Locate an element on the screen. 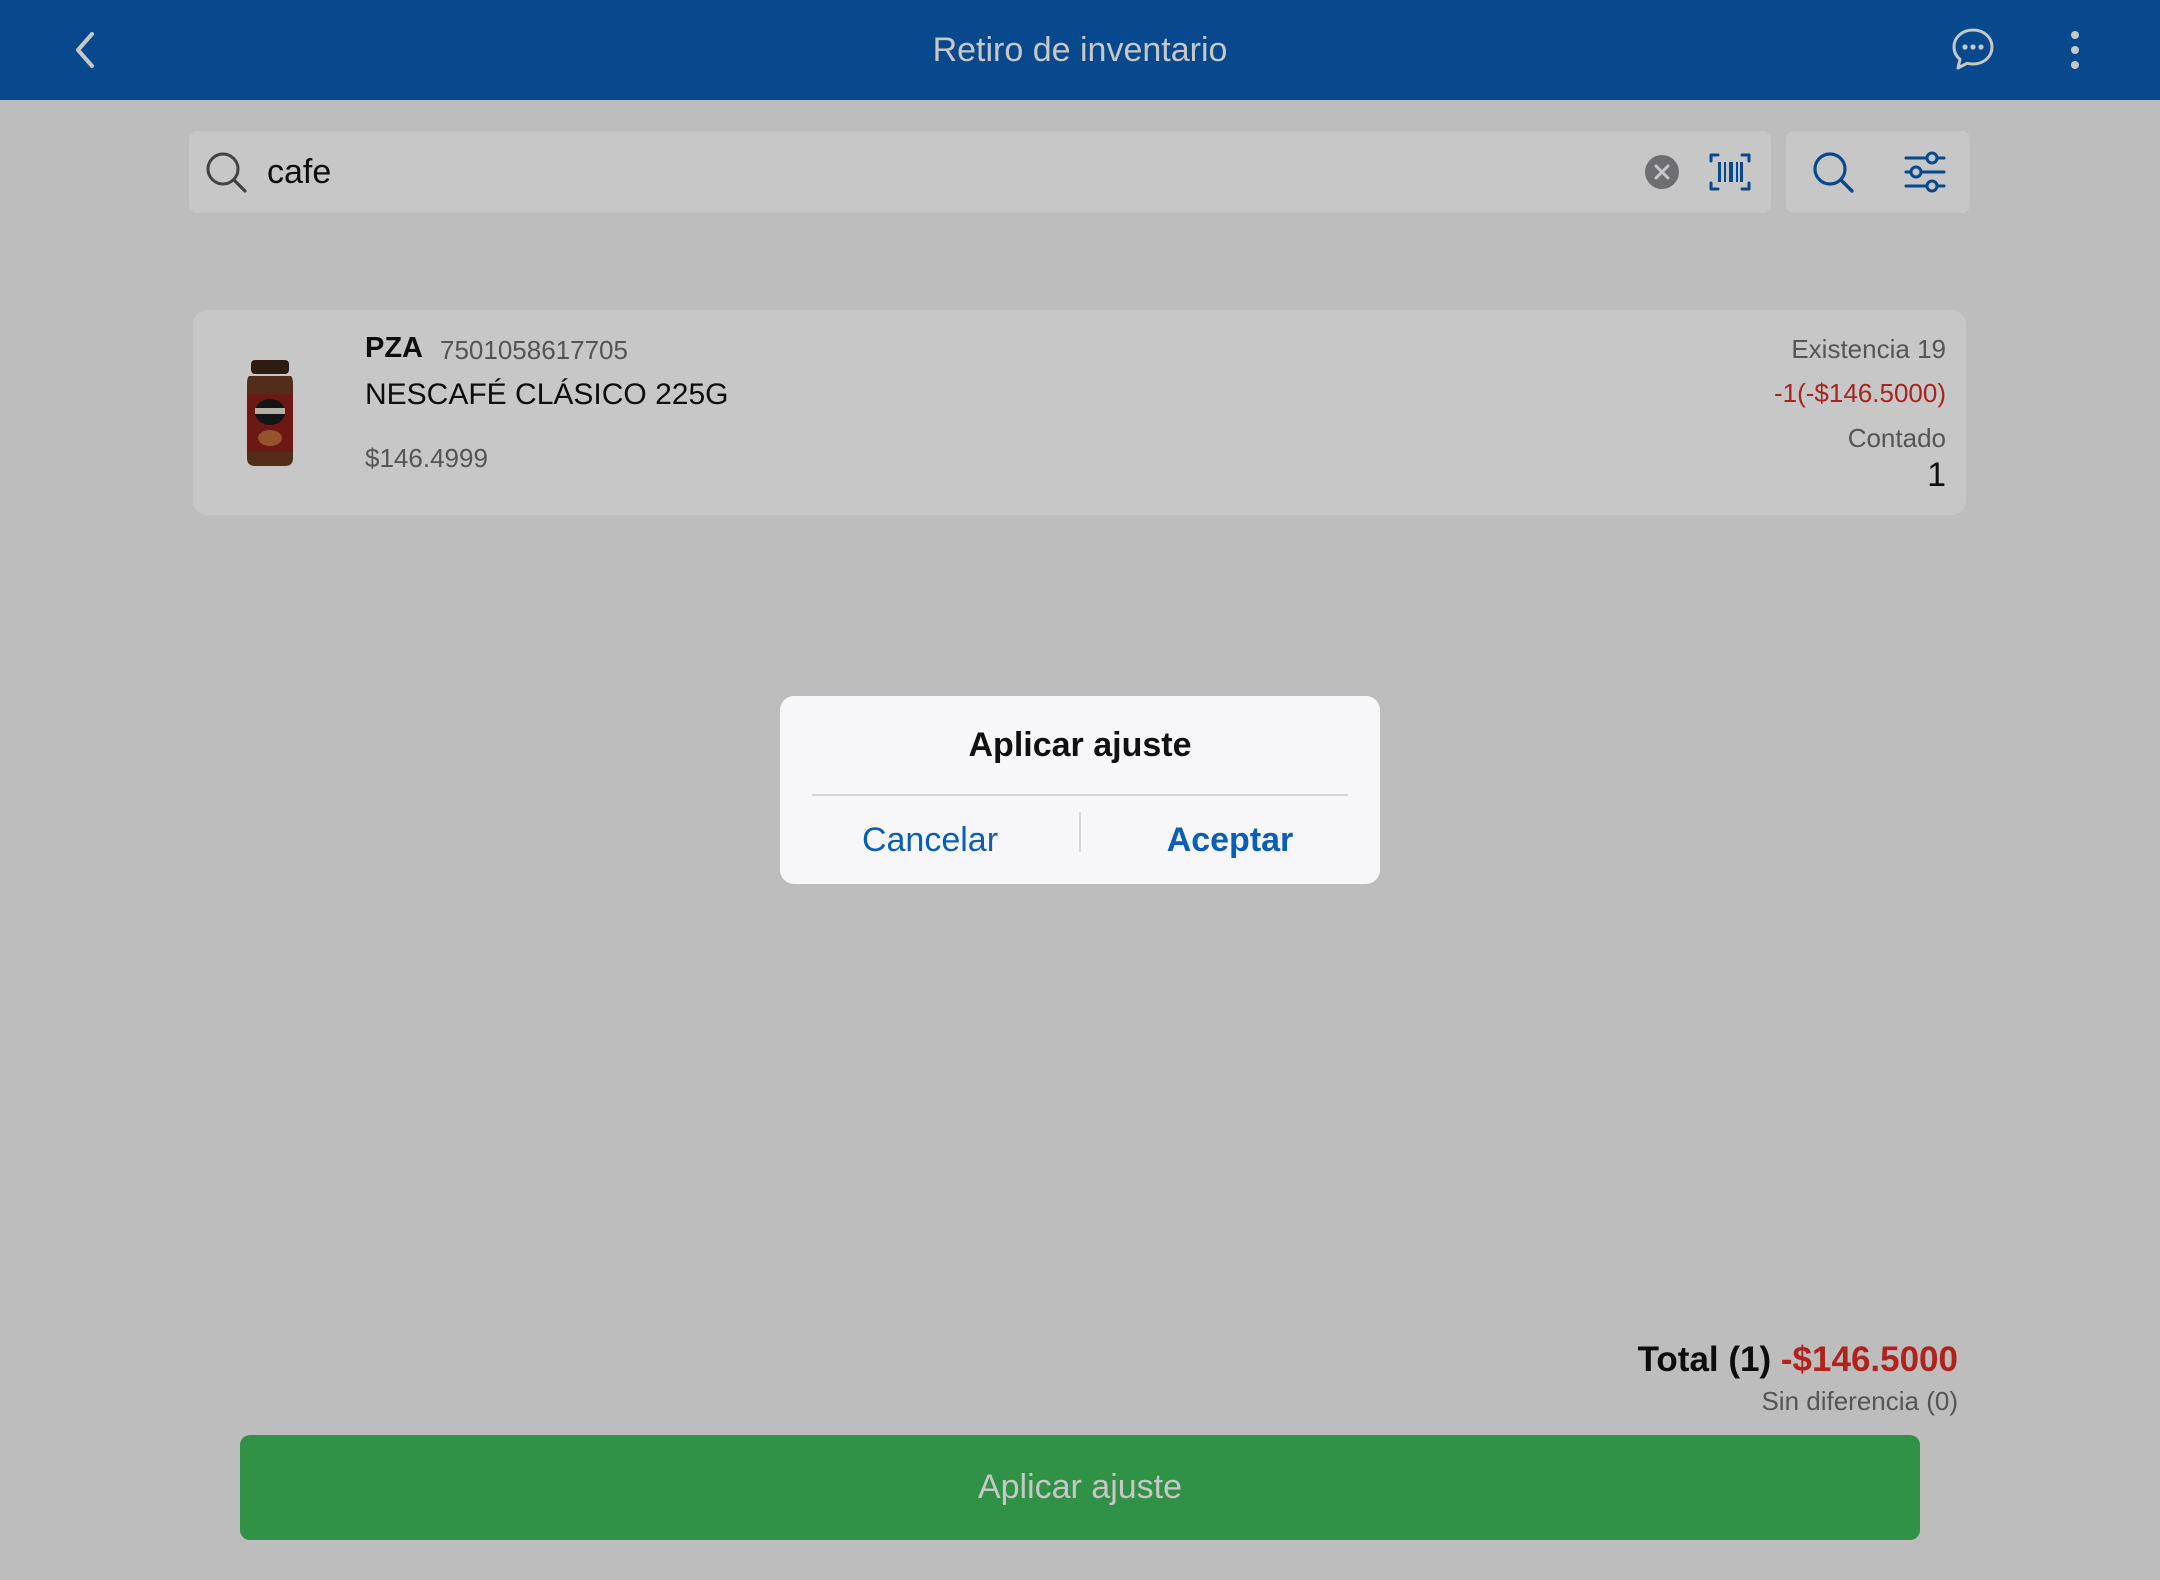 The height and width of the screenshot is (1580, 2160). accept-button: Aceptar is located at coordinates (1230, 840).